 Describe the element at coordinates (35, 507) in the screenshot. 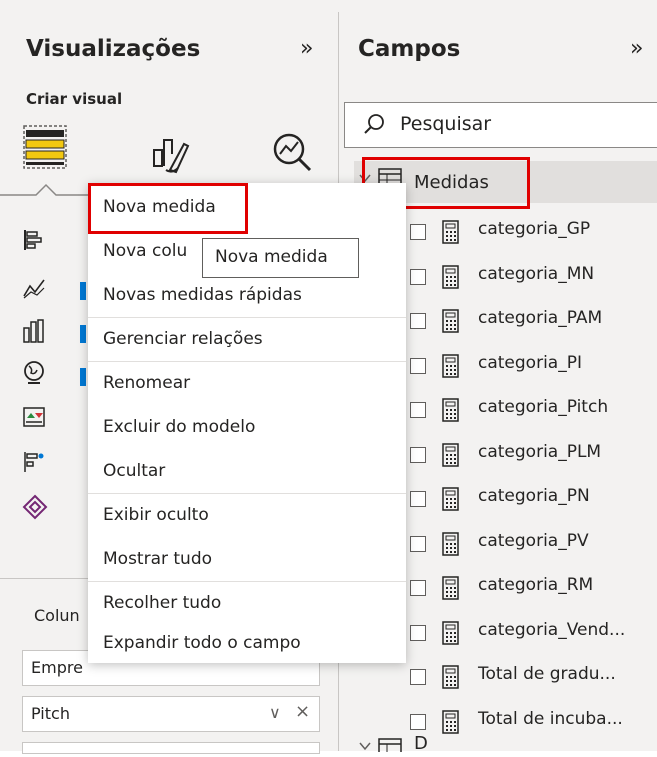

I see `power-apps-icon` at that location.